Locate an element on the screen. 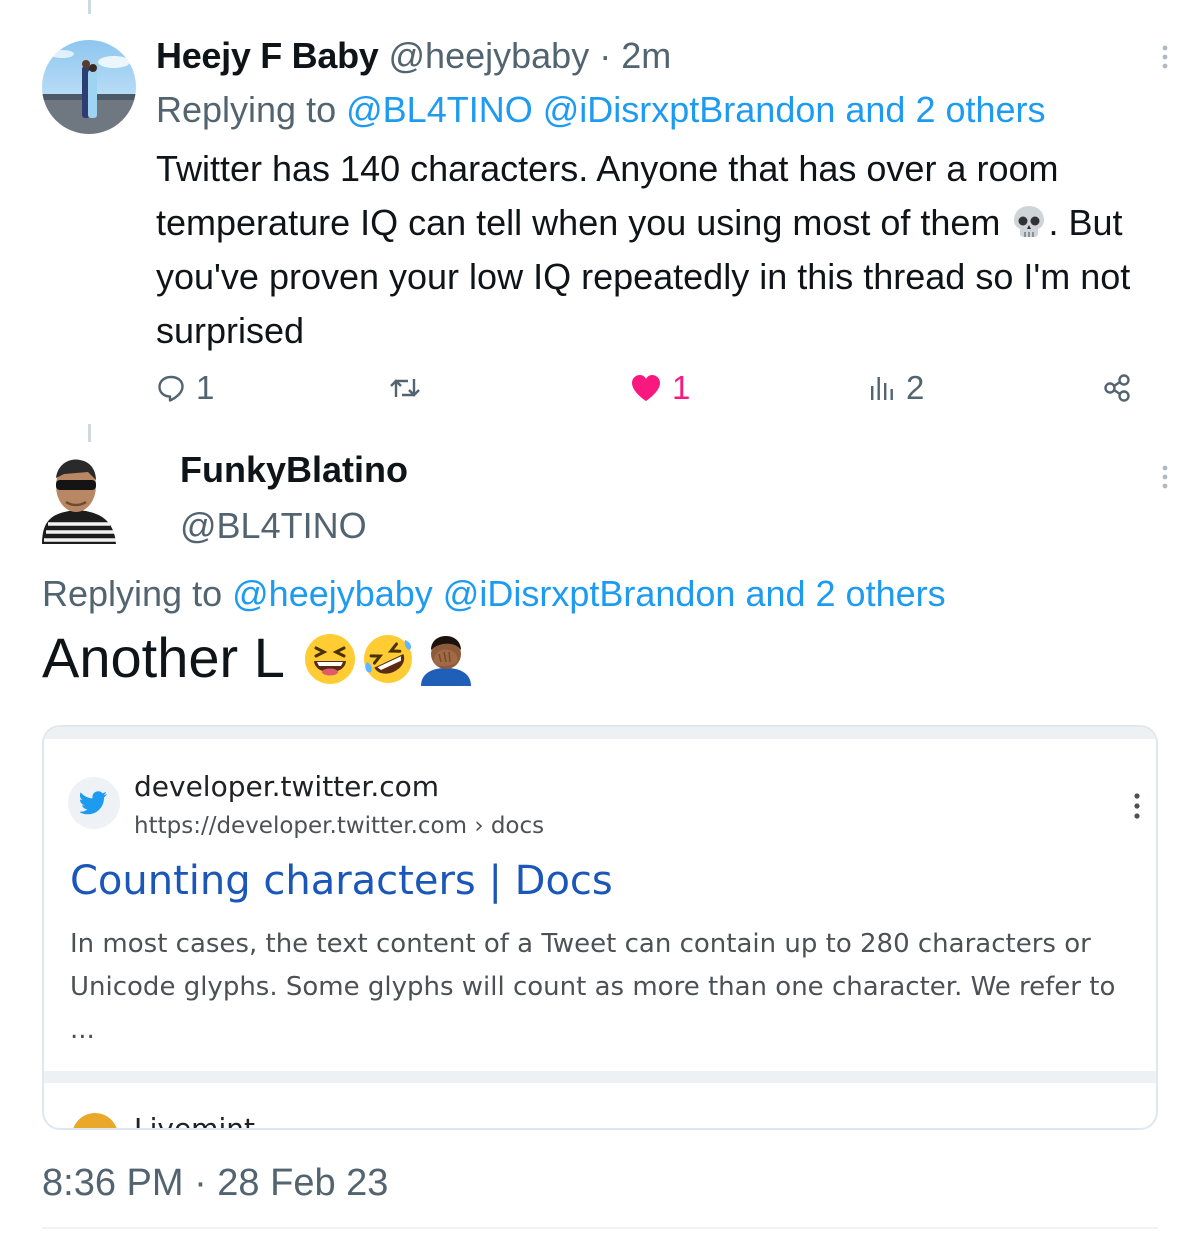 The height and width of the screenshot is (1243, 1200). retweet-button is located at coordinates (405, 388).